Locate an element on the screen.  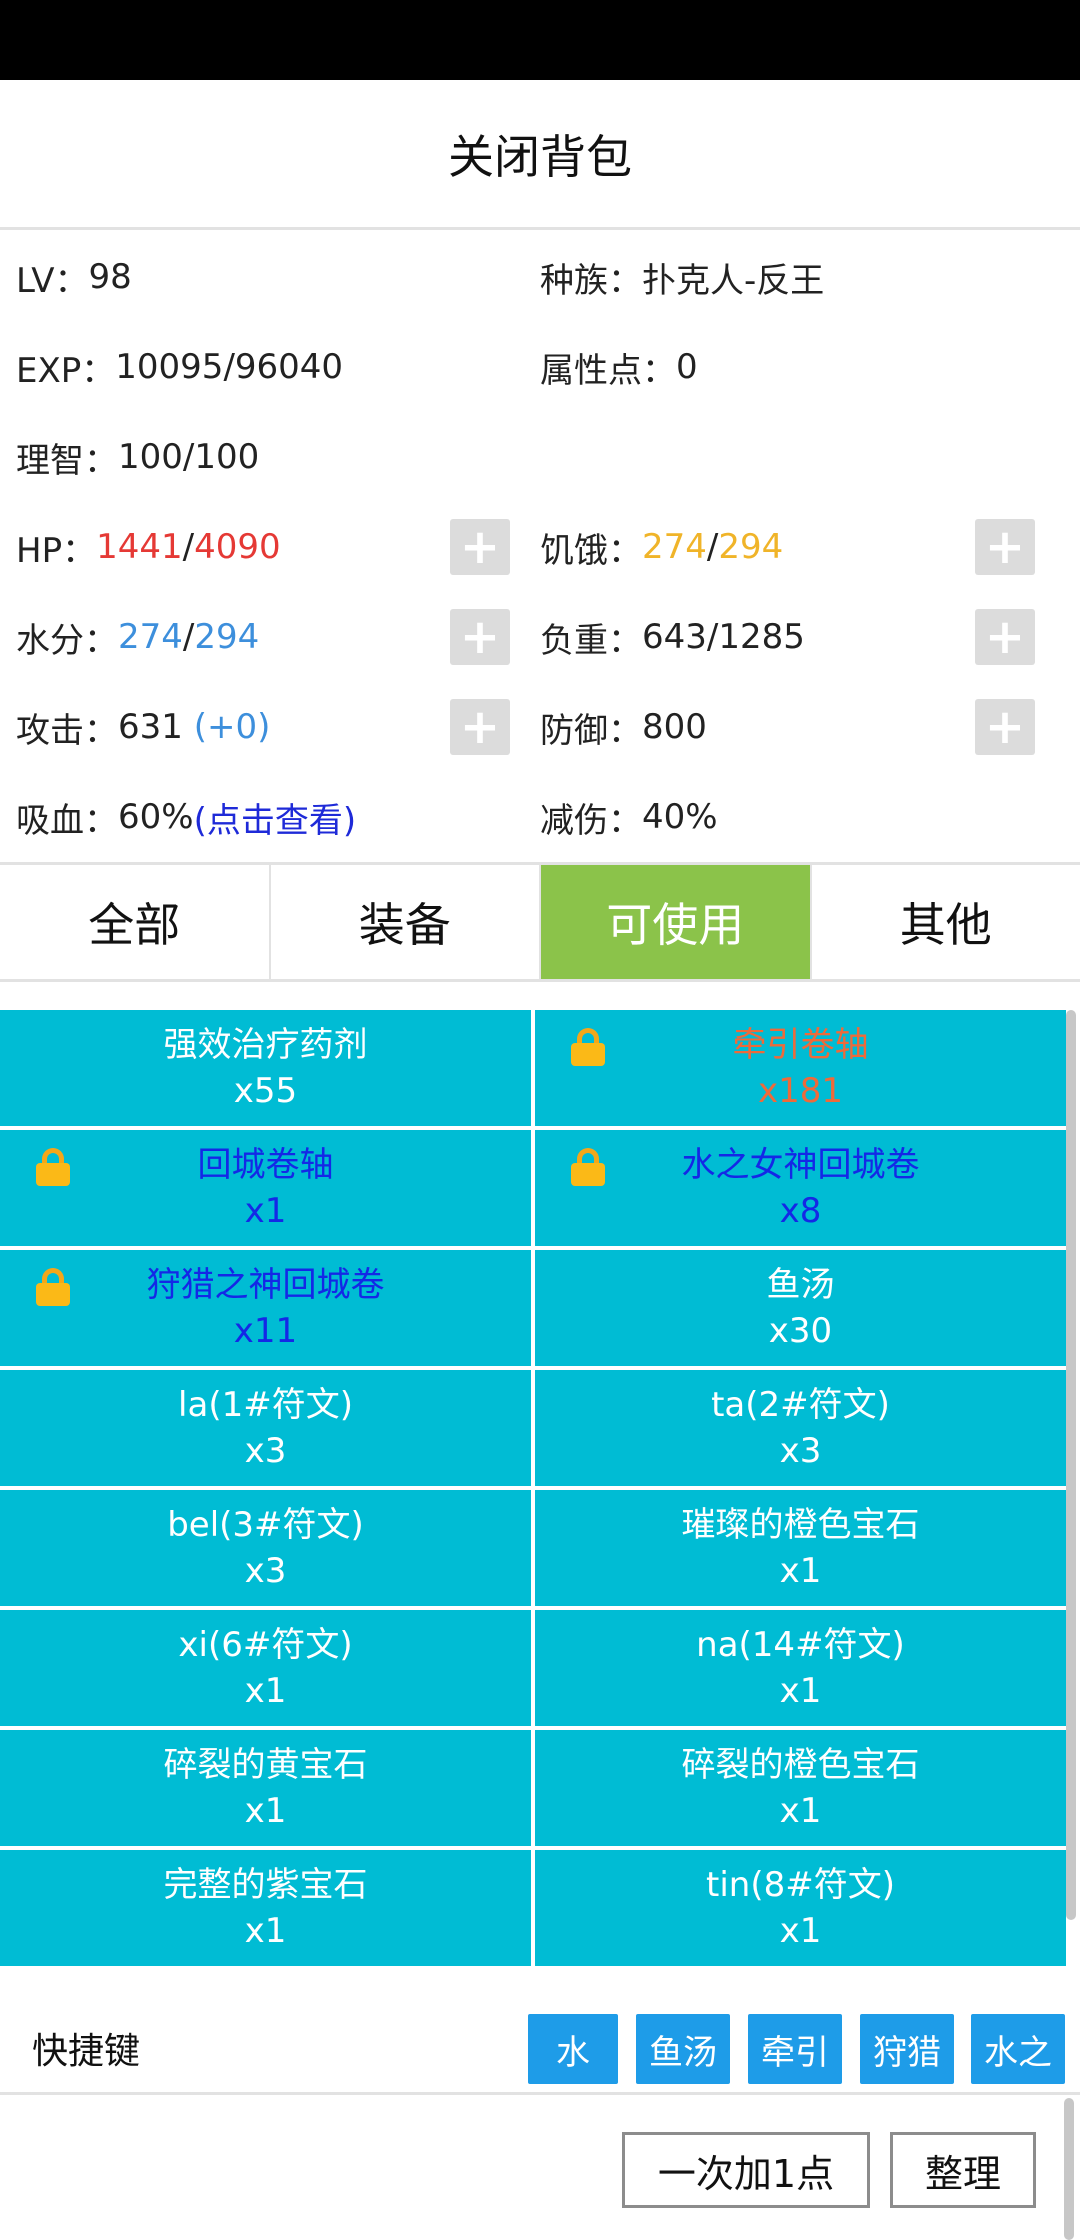
inventory-item: 鱼汤 x30 is located at coordinates (800, 1308).